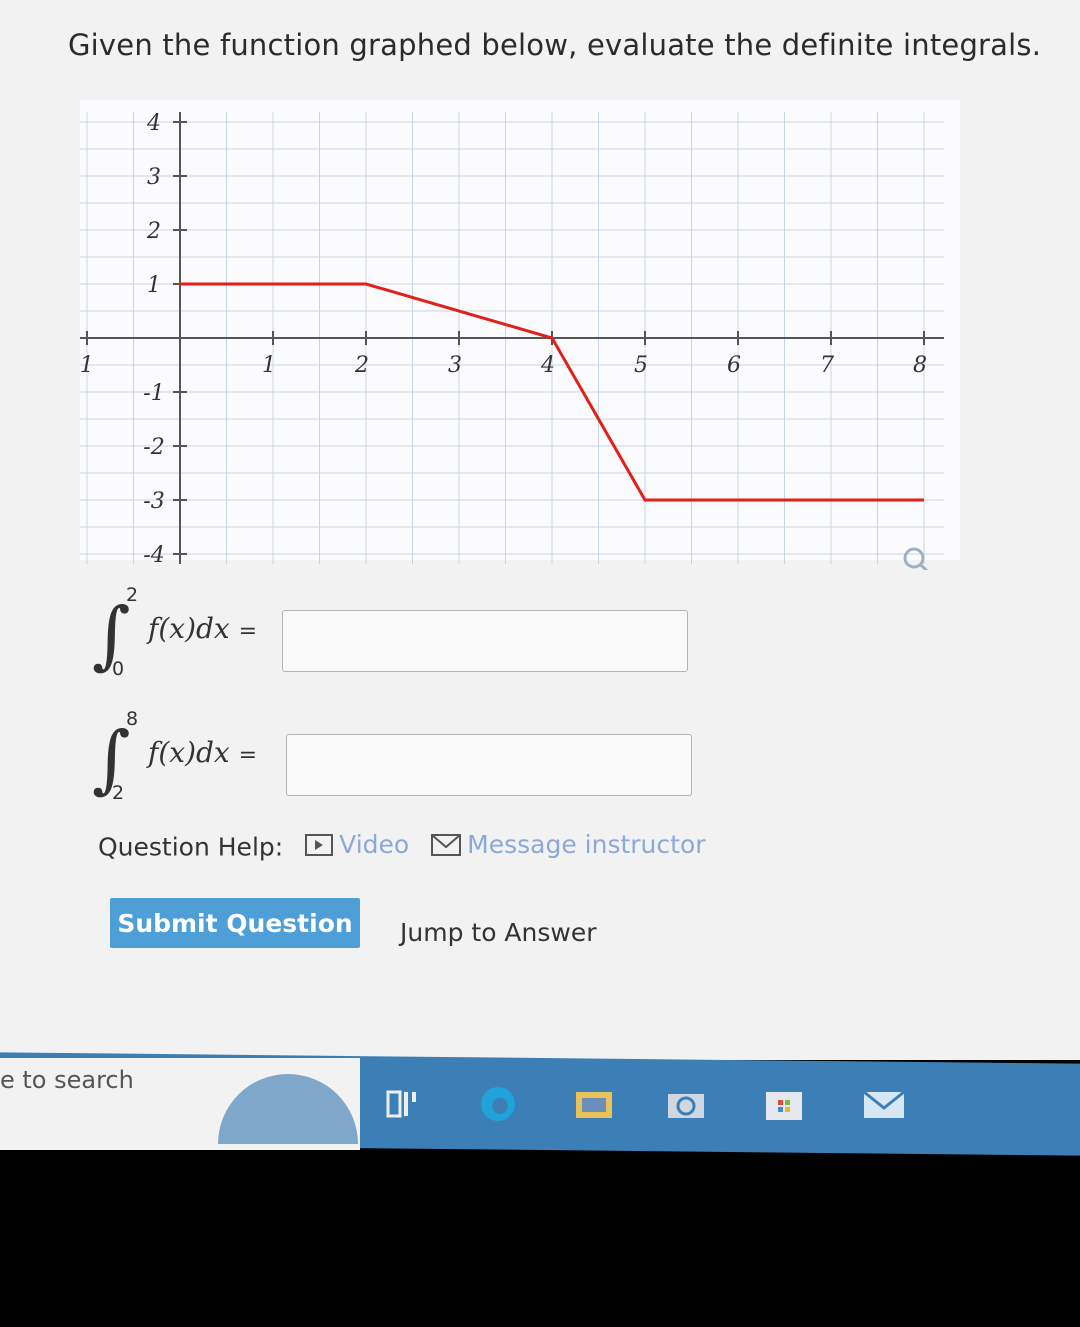 The height and width of the screenshot is (1327, 1080). Describe the element at coordinates (132, 595) in the screenshot. I see `upper-limit: 2` at that location.